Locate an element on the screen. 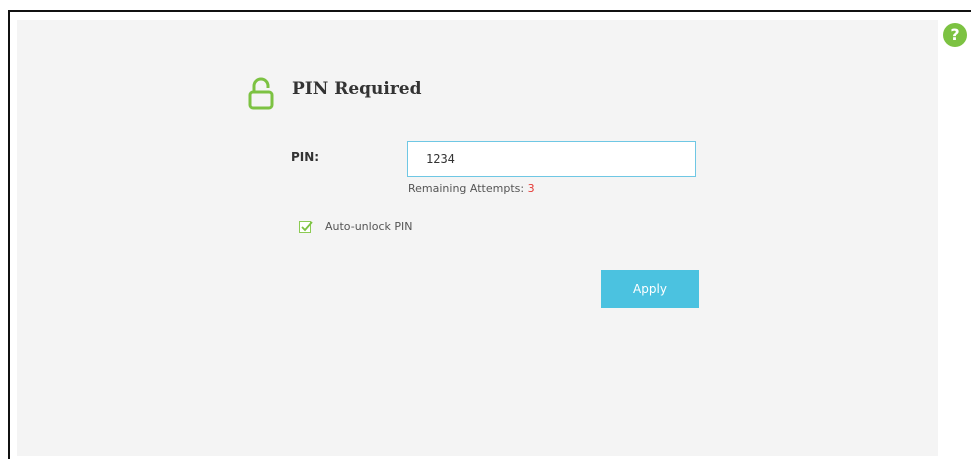 This screenshot has height=459, width=971. remaining-attempts-count: 3 is located at coordinates (531, 188).